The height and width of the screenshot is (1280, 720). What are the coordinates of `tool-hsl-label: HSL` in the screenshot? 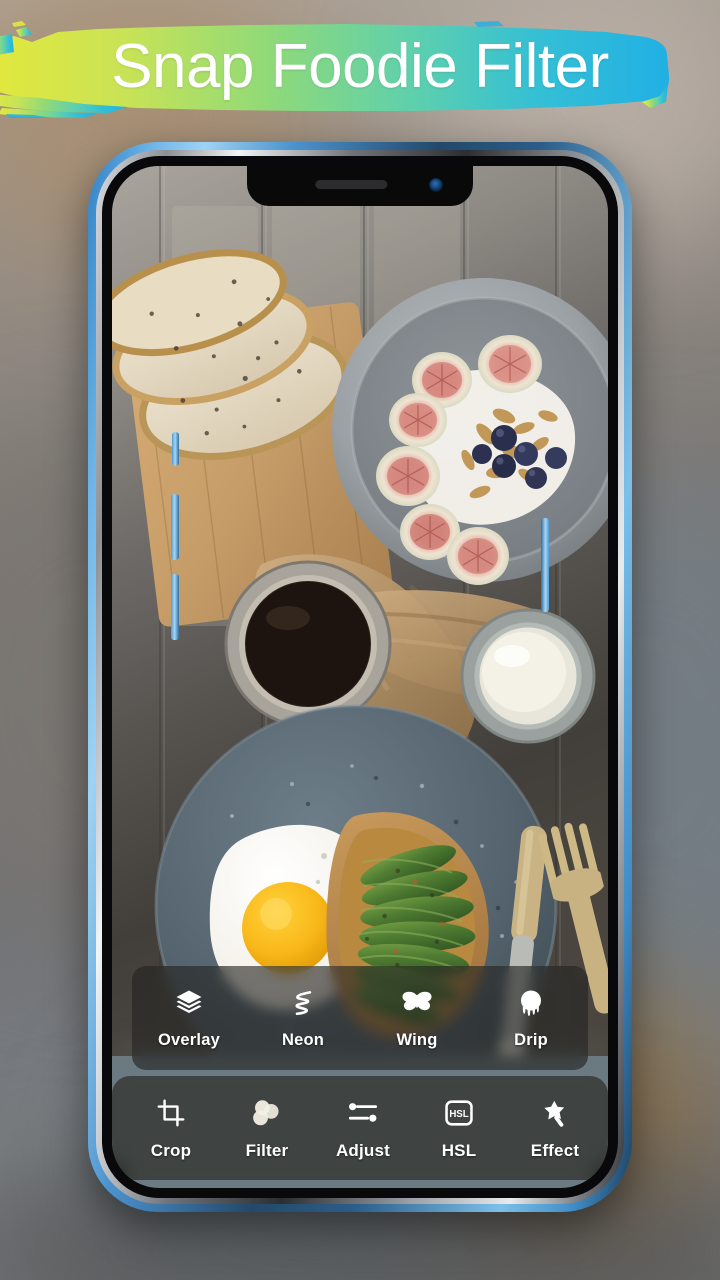 It's located at (459, 1150).